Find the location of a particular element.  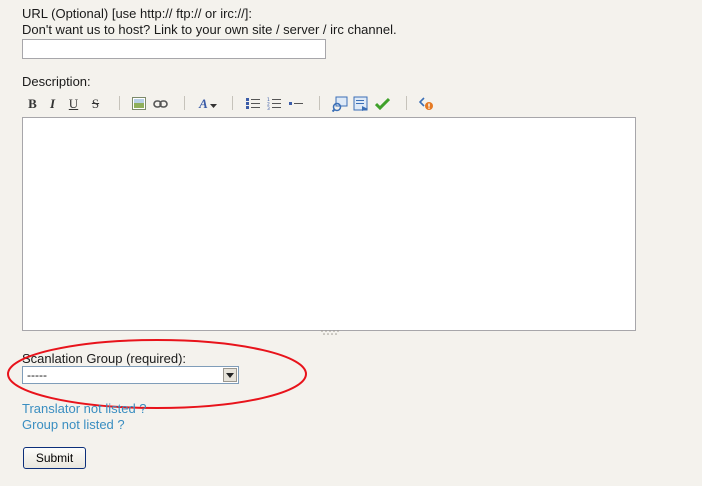

strikethrough-button: S is located at coordinates (95, 103).